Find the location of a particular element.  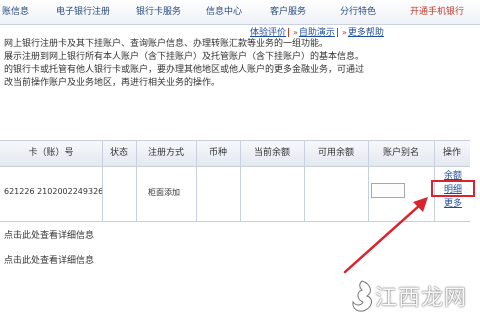

arrow-annotation is located at coordinates (385, 235).